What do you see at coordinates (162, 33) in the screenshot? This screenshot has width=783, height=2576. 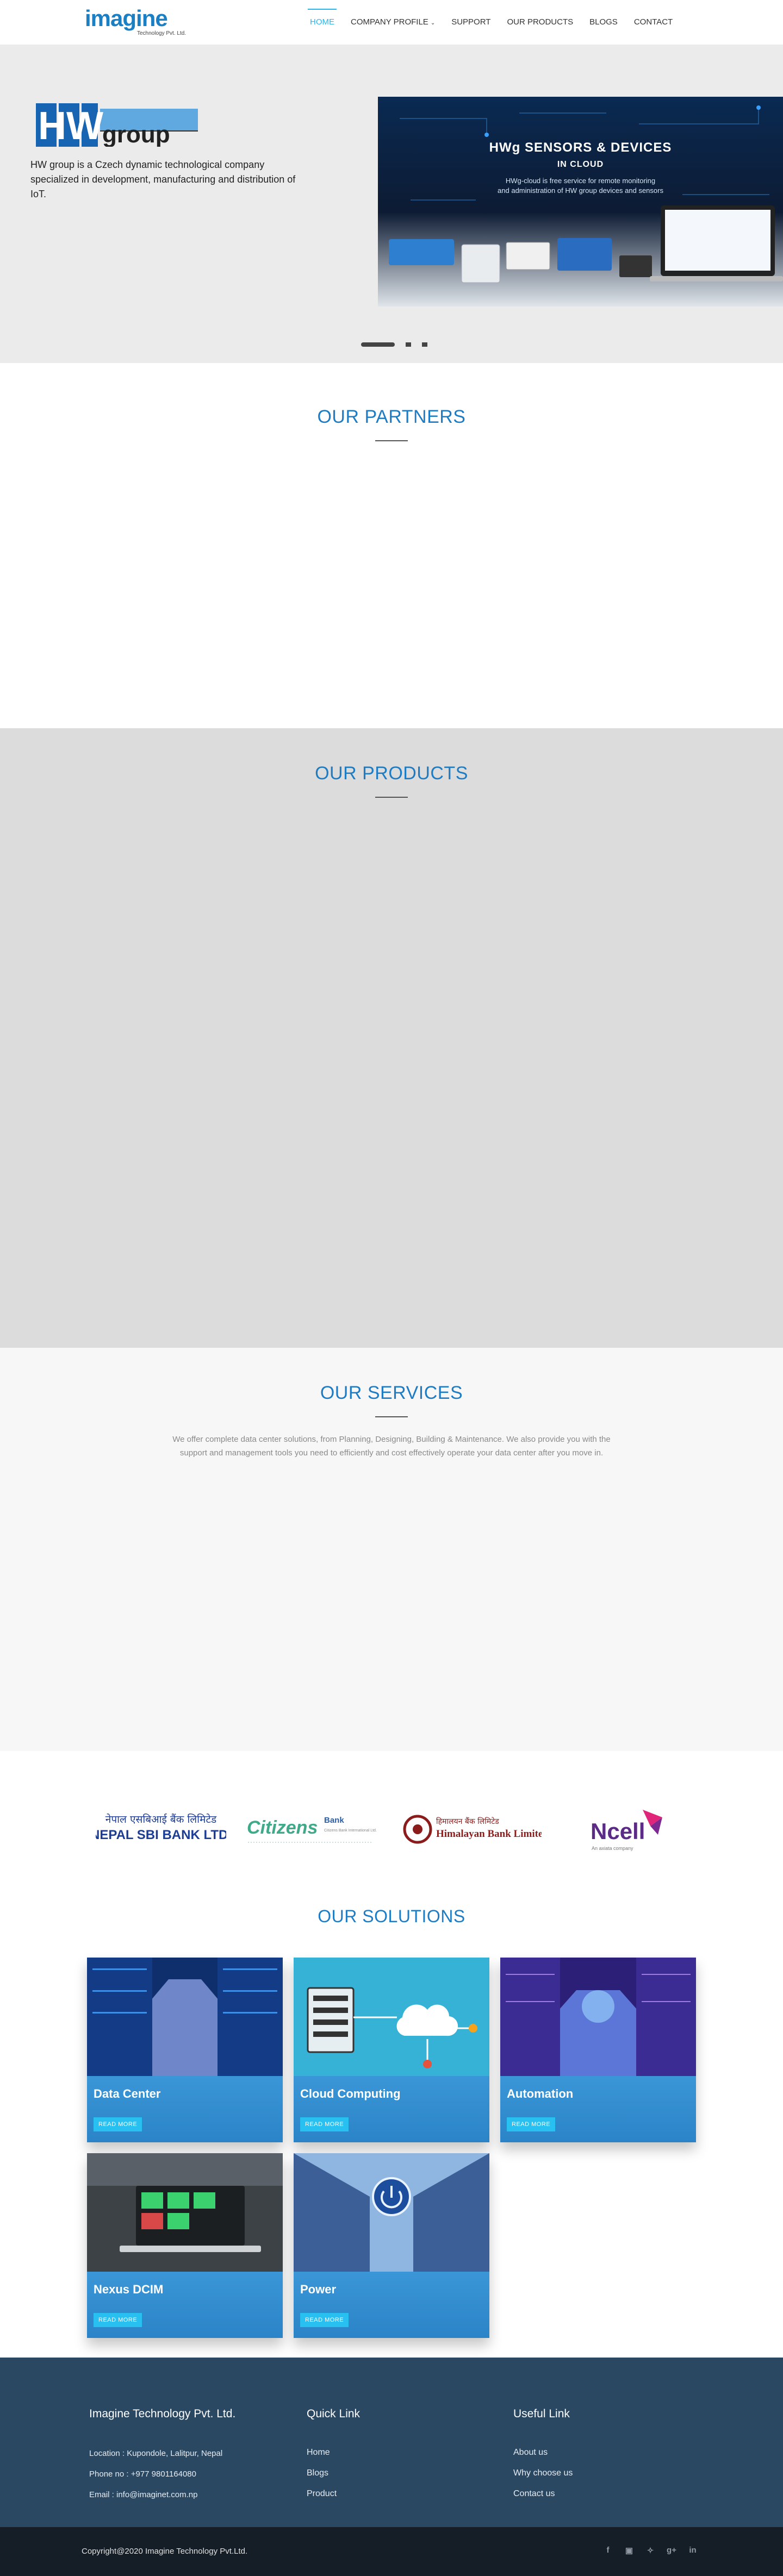 I see `logo-subtext: Technology Pvt. Ltd.` at bounding box center [162, 33].